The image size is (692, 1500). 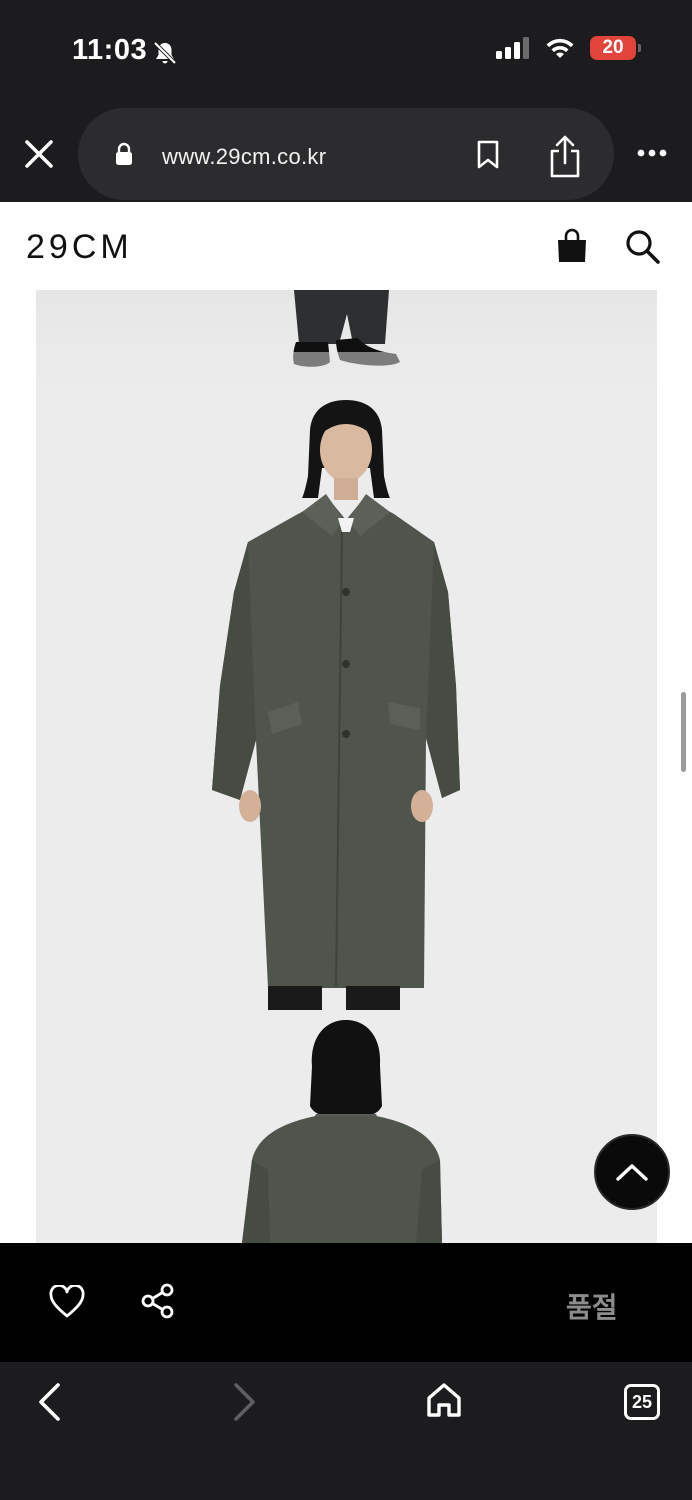 I want to click on scroll-indicator, so click(x=683, y=732).